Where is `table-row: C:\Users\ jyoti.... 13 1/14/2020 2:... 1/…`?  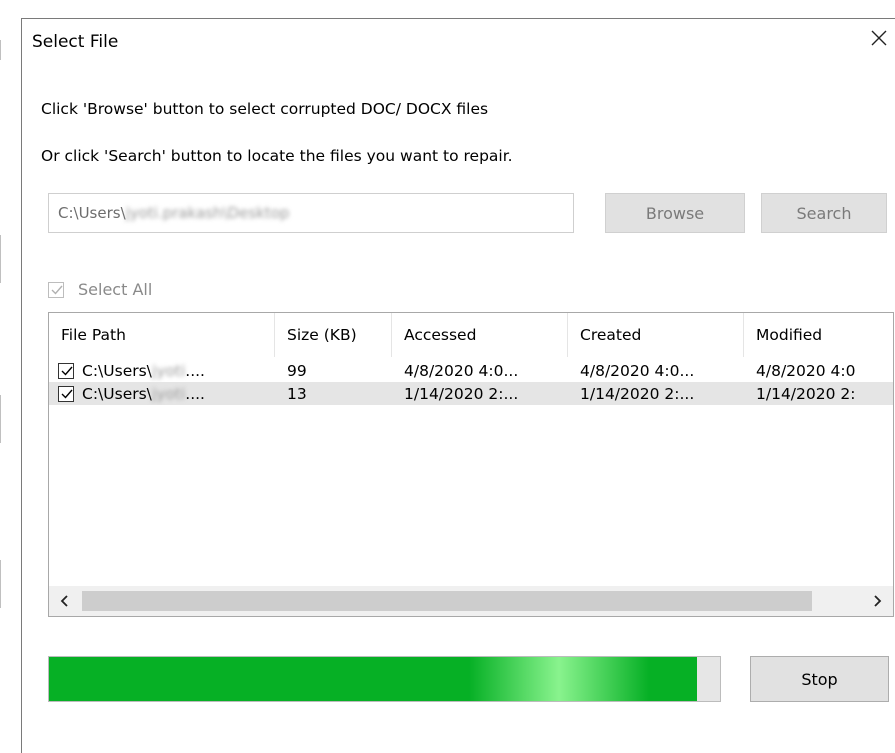
table-row: C:\Users\ jyoti.... 13 1/14/2020 2:... 1/… is located at coordinates (471, 393).